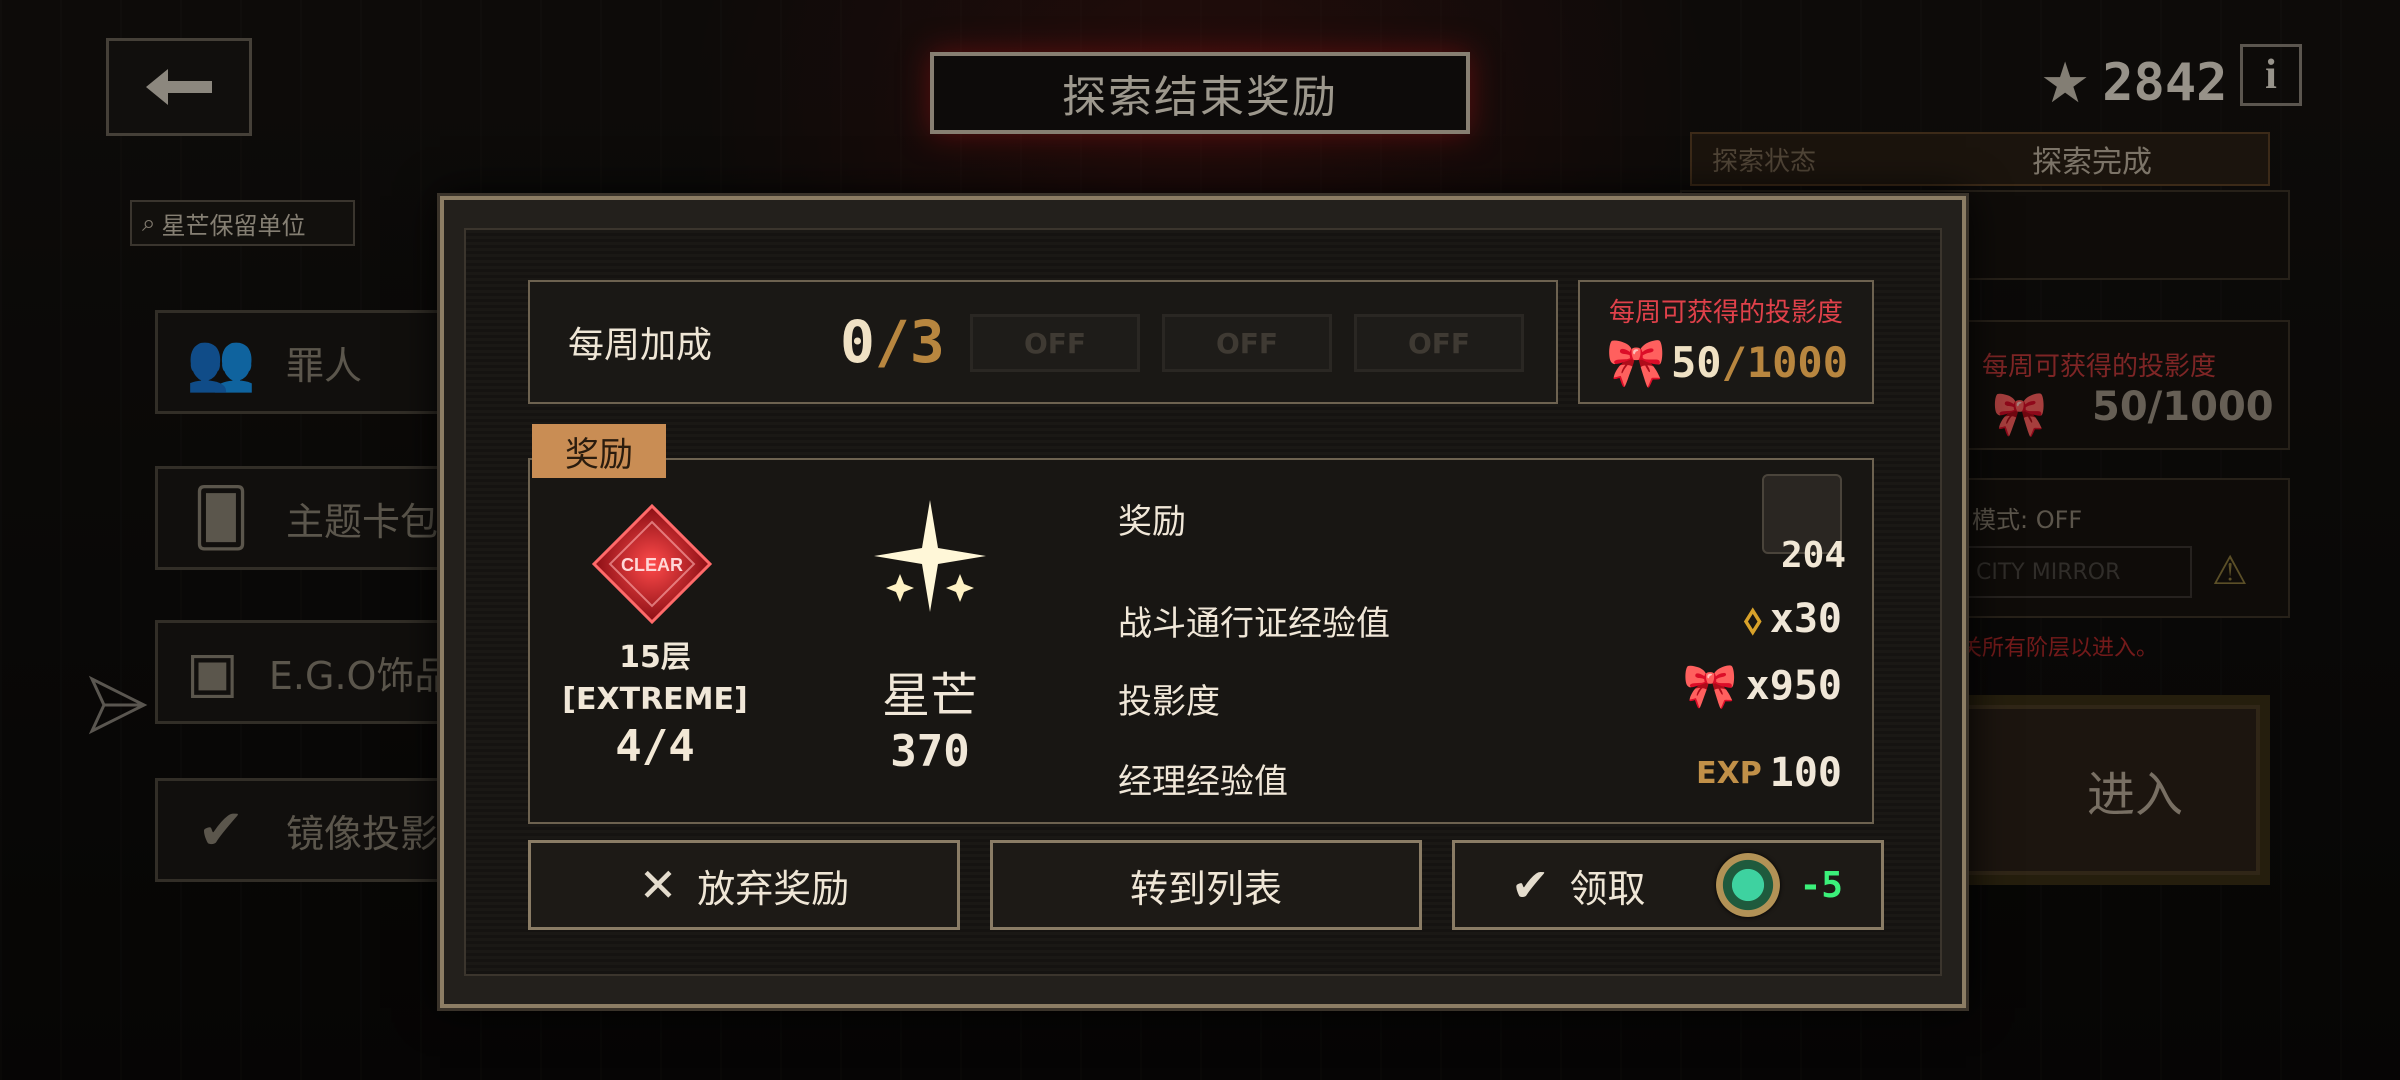 This screenshot has height=1080, width=2400. What do you see at coordinates (1203, 782) in the screenshot?
I see `reward-label: 经理经验值` at bounding box center [1203, 782].